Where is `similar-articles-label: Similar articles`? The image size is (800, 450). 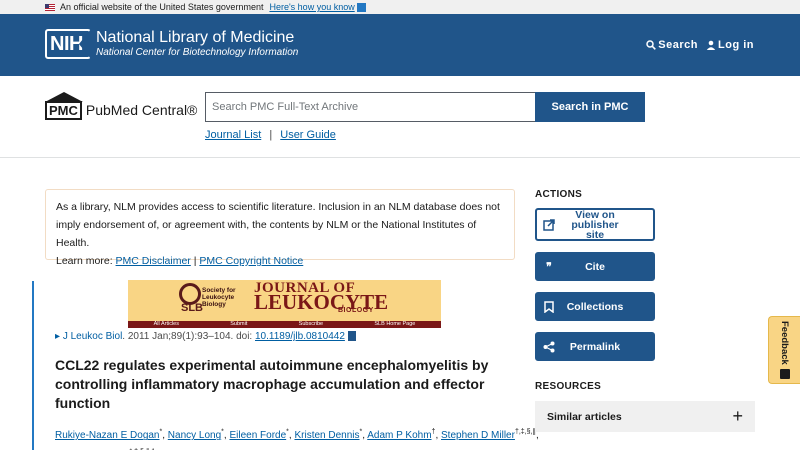
similar-articles-label: Similar articles is located at coordinates (584, 416).